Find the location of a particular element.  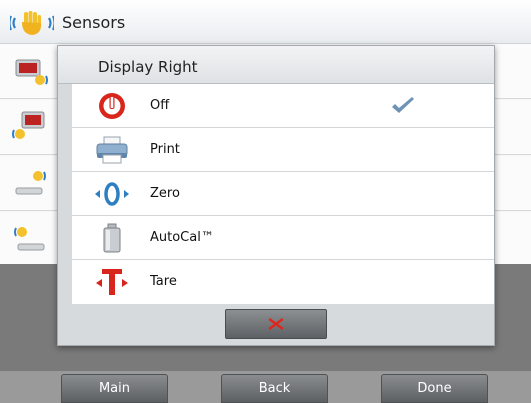

option-zero: Zero is located at coordinates (283, 194).